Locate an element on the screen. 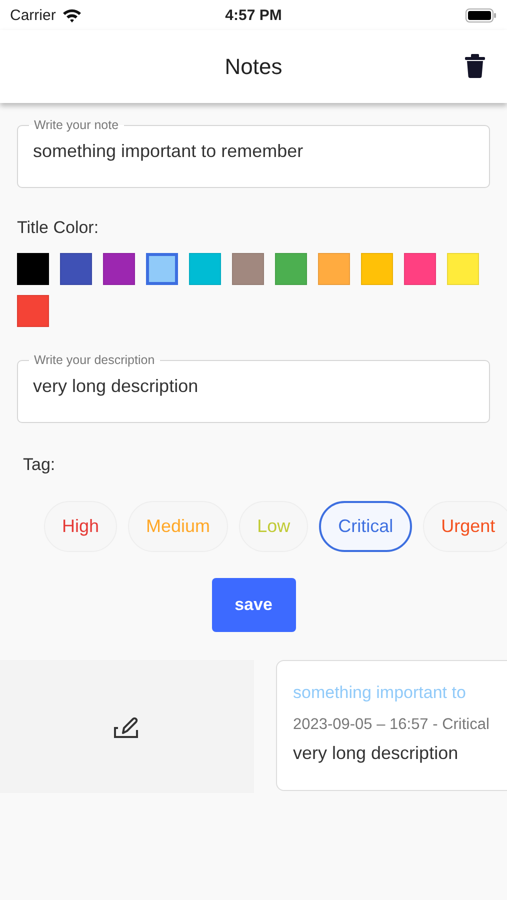 The height and width of the screenshot is (900, 507). delete-icon is located at coordinates (475, 66).